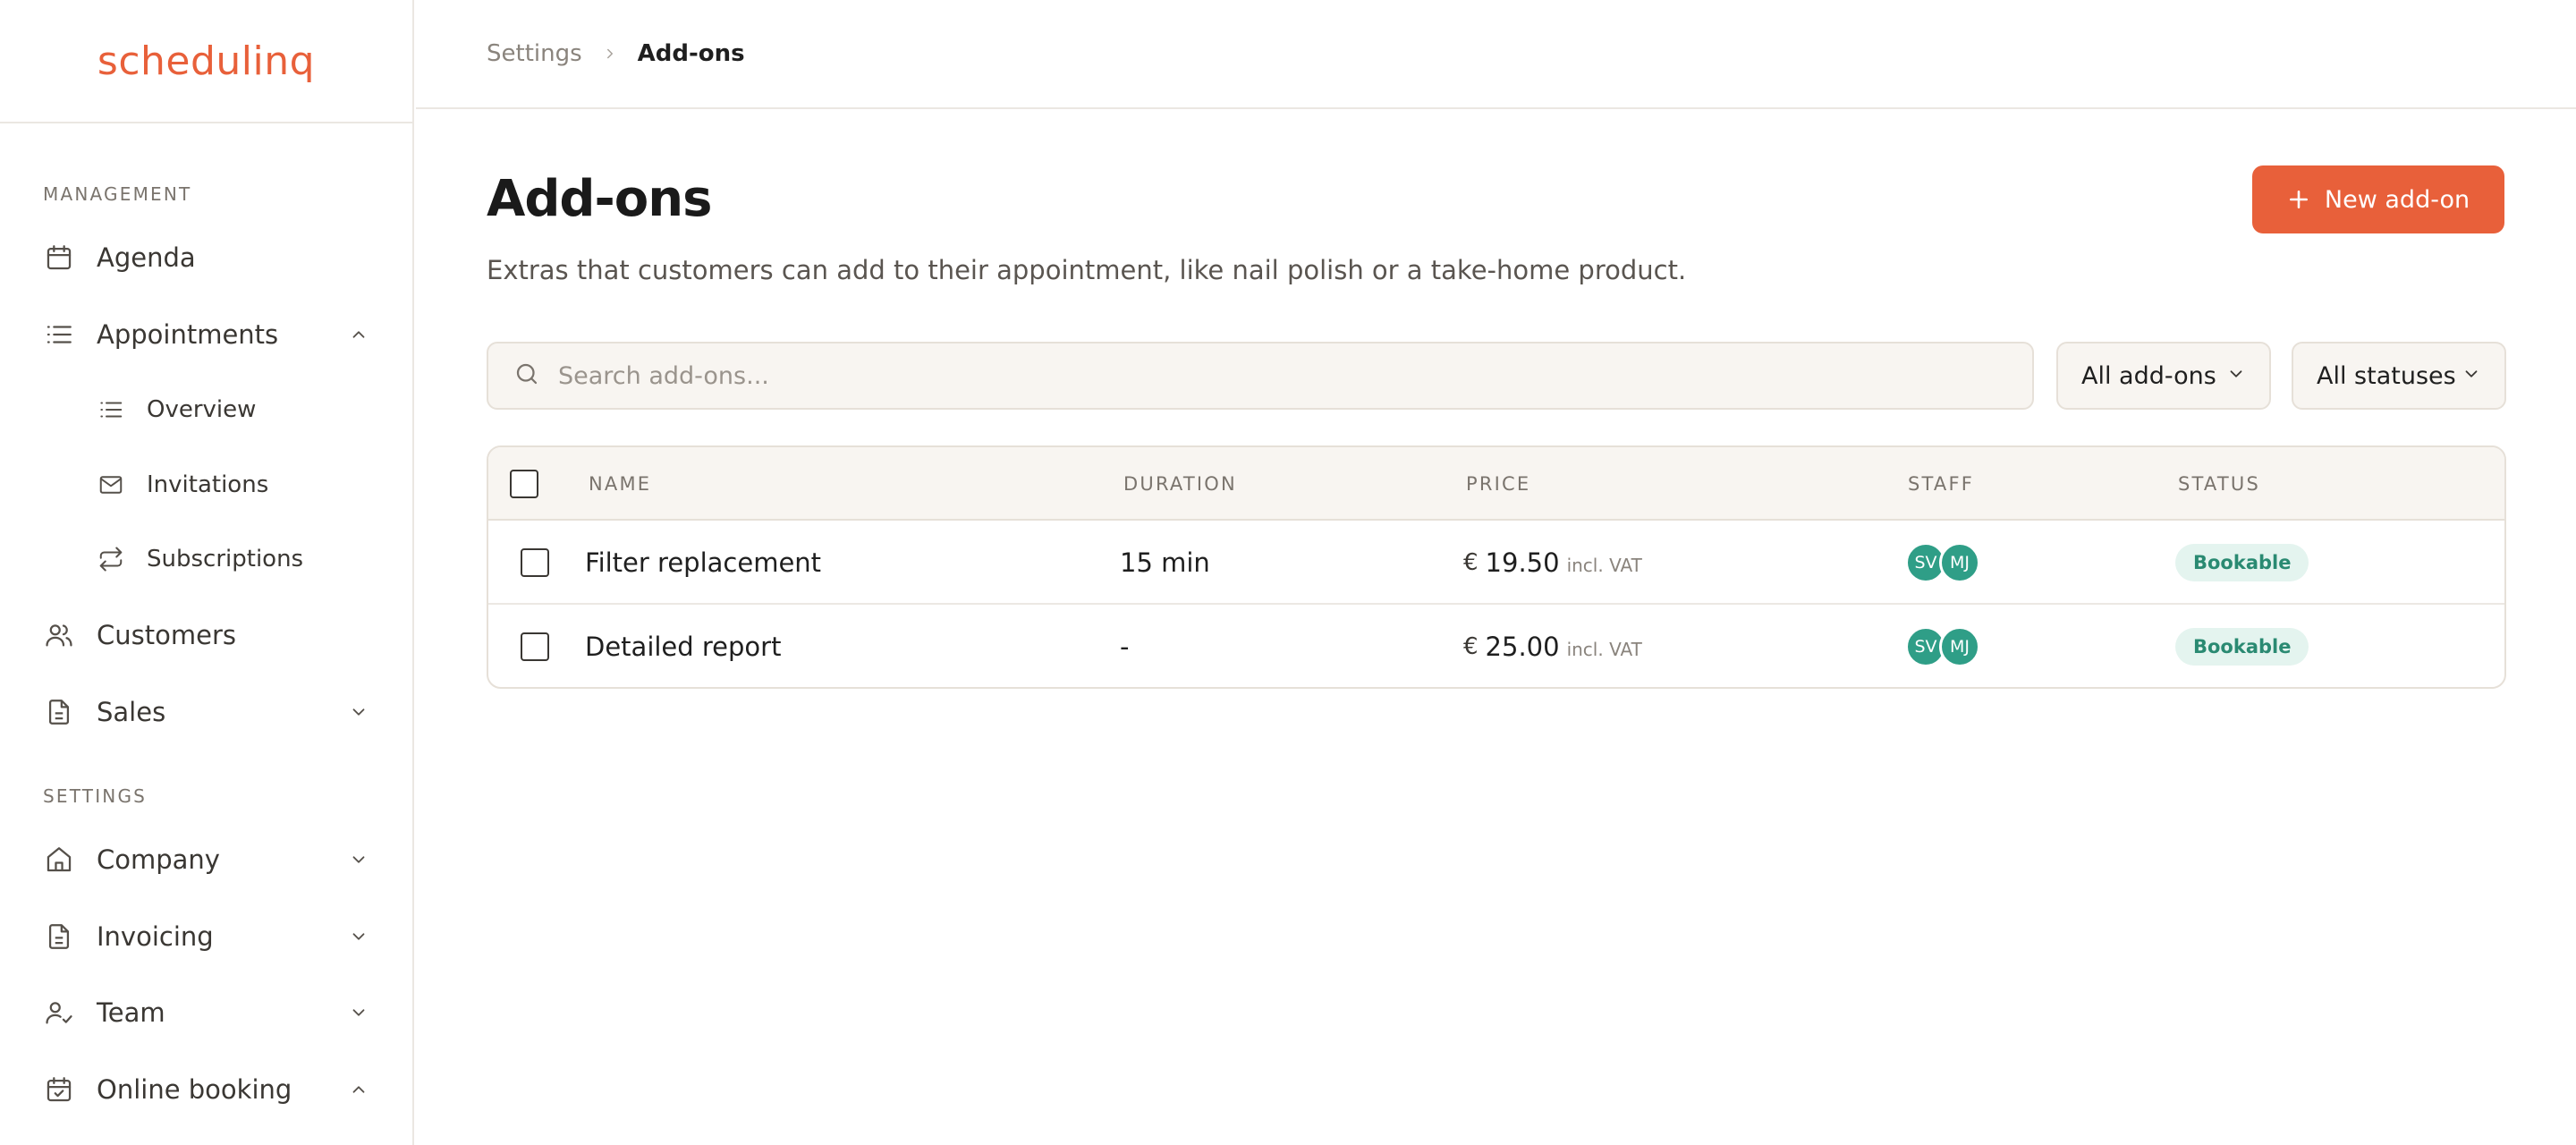 This screenshot has width=2576, height=1145. Describe the element at coordinates (703, 563) in the screenshot. I see `row-name: Filter replacement` at that location.